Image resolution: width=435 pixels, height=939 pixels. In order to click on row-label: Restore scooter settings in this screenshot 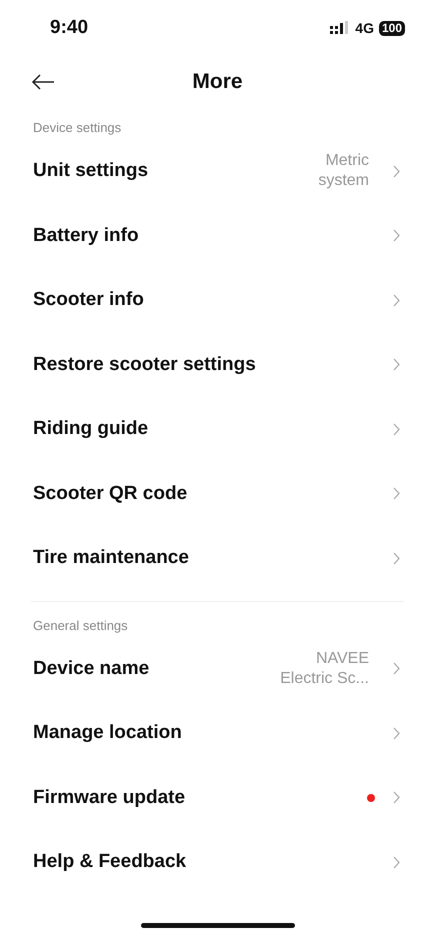, I will do `click(144, 365)`.